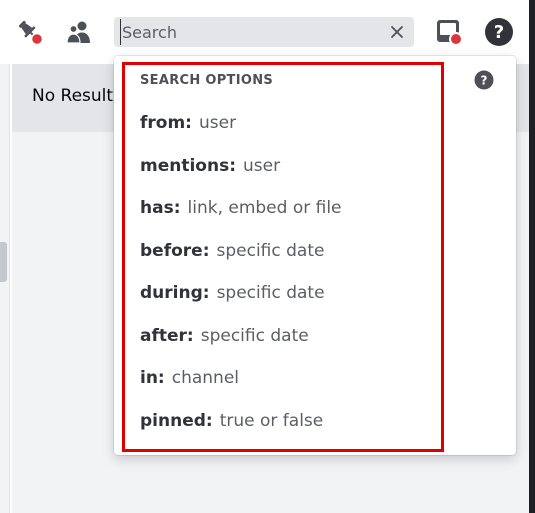 The height and width of the screenshot is (513, 535). What do you see at coordinates (5, 288) in the screenshot?
I see `chat-panel-edge` at bounding box center [5, 288].